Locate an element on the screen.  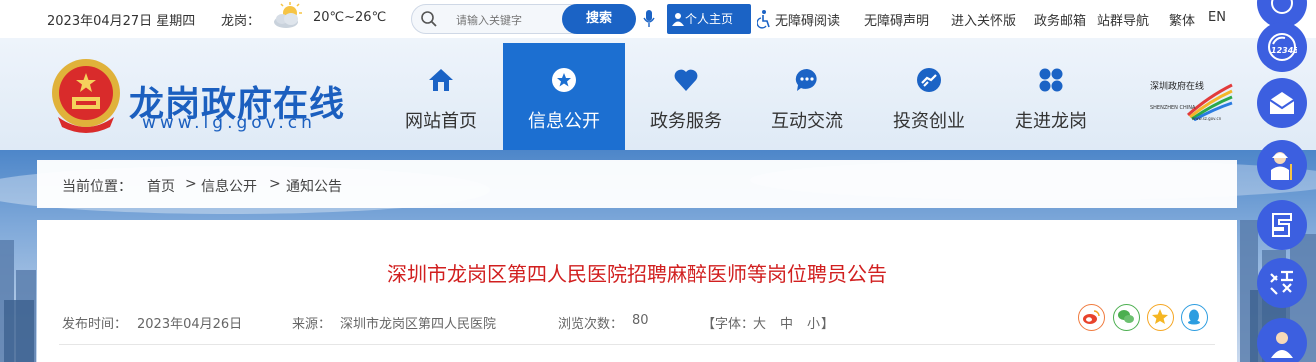
location-label: 龙岗： is located at coordinates (241, 21).